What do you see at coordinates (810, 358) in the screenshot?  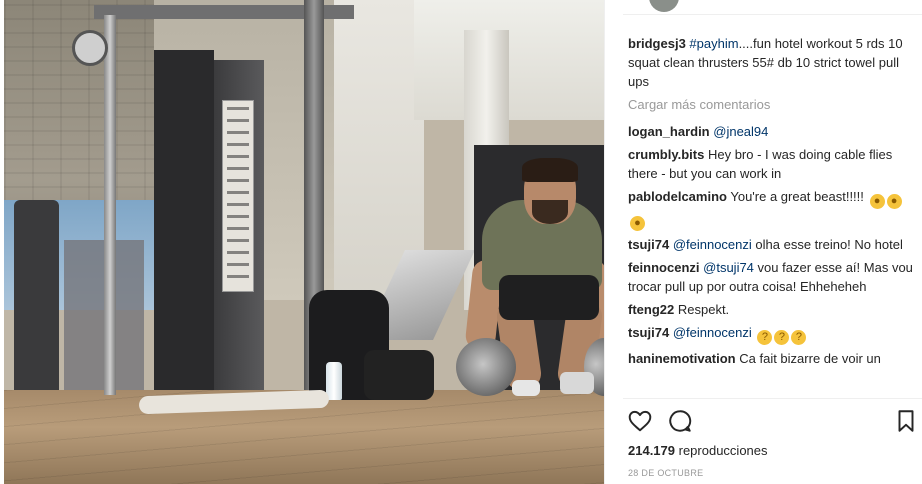 I see `comment-text: Ca fait bizarre de voir un` at bounding box center [810, 358].